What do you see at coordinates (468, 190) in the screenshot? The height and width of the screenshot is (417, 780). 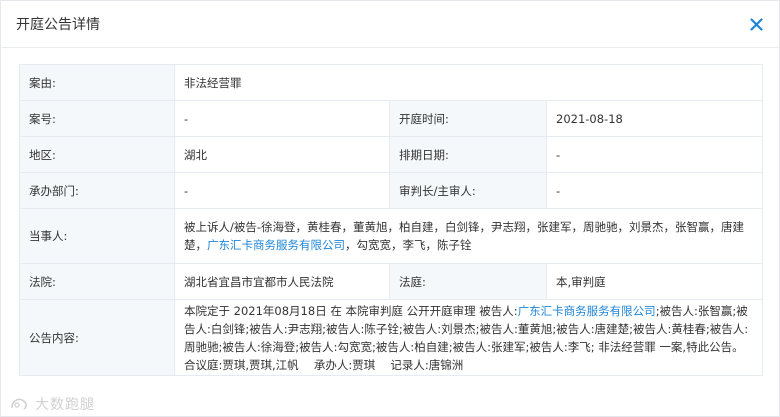 I see `judge-label: 审判长/主审人:` at bounding box center [468, 190].